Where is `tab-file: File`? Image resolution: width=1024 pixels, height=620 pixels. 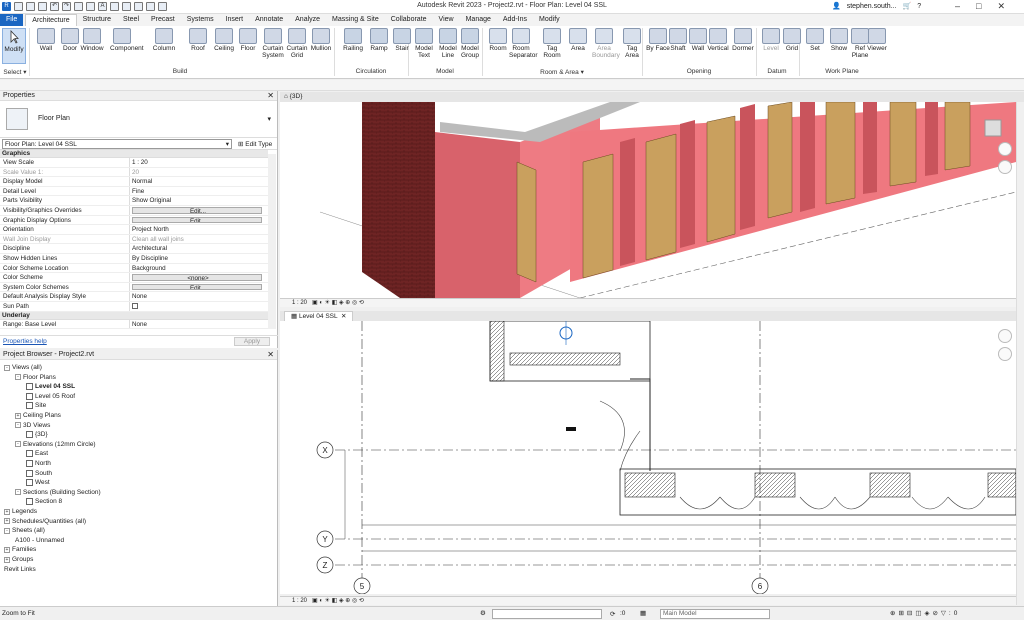 tab-file: File is located at coordinates (12, 20).